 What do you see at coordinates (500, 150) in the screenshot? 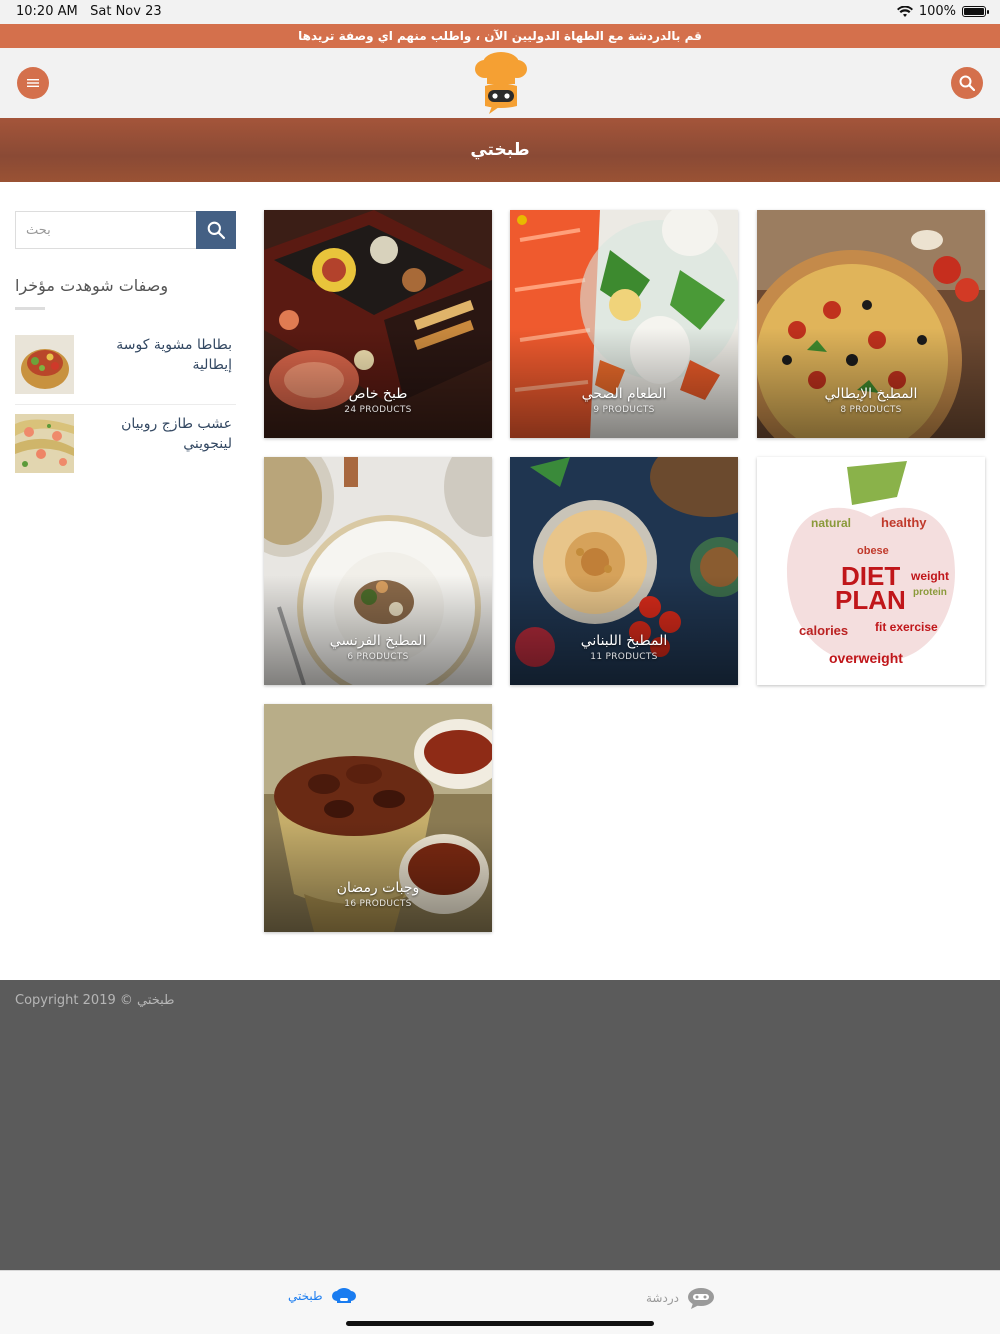
I see `page-title: طبختي` at bounding box center [500, 150].